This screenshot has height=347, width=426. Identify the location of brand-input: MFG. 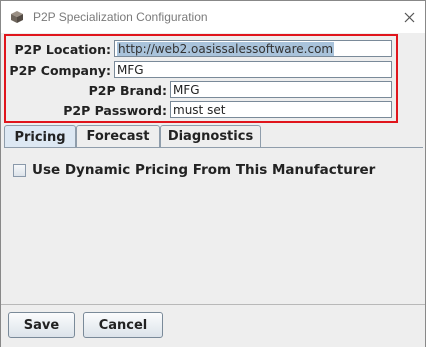
(281, 89).